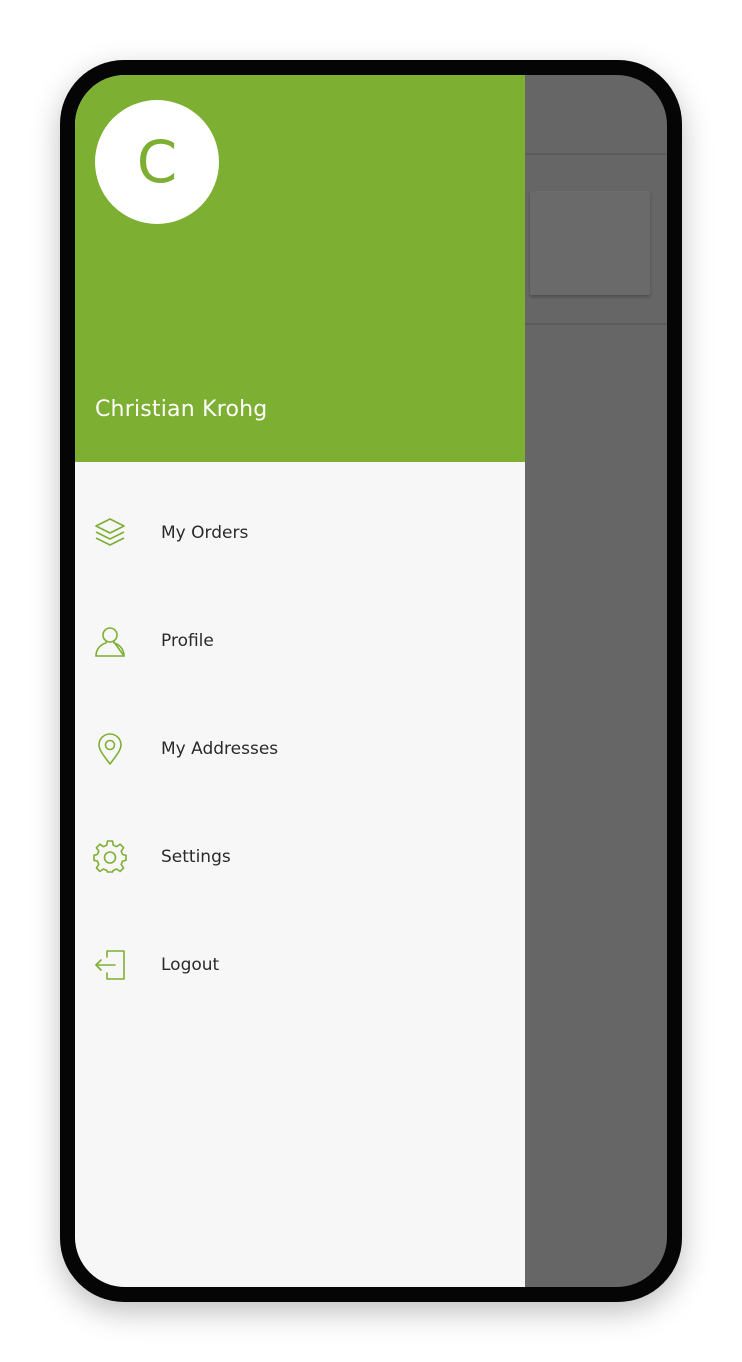 The height and width of the screenshot is (1362, 742). Describe the element at coordinates (300, 857) in the screenshot. I see `menu-item-settings: Settings` at that location.